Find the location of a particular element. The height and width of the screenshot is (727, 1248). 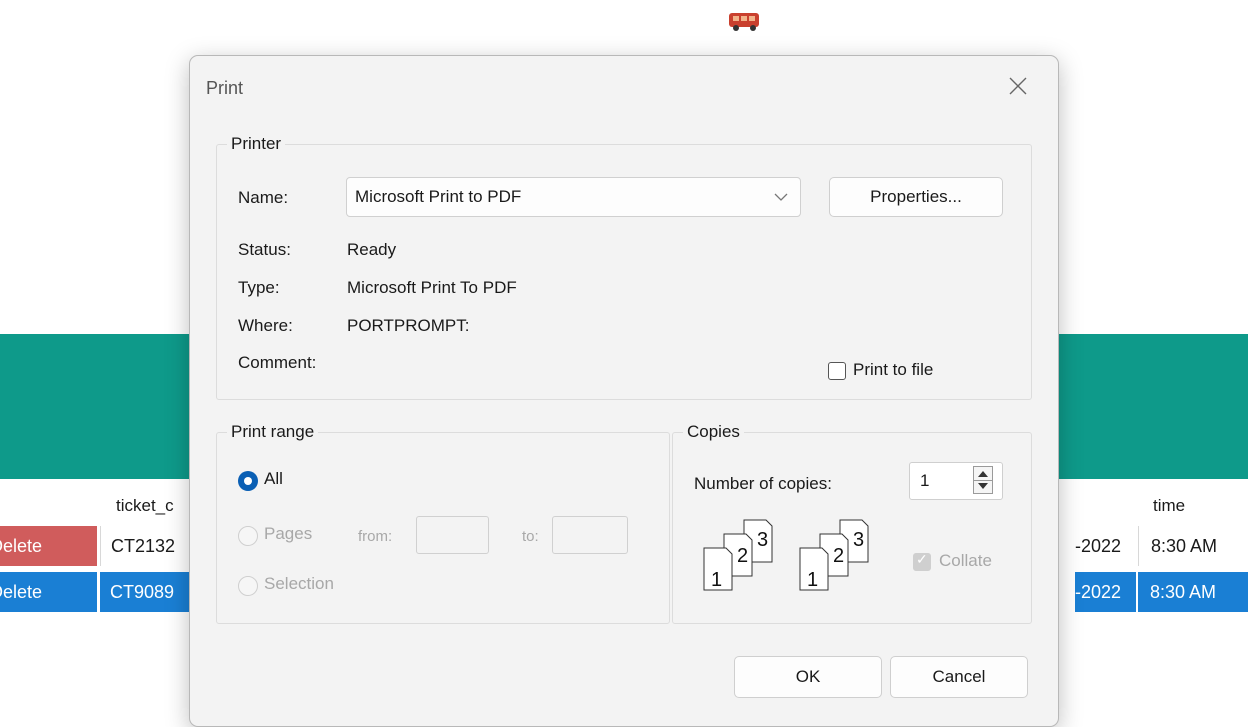

print-range-legend: Print range is located at coordinates (273, 431).